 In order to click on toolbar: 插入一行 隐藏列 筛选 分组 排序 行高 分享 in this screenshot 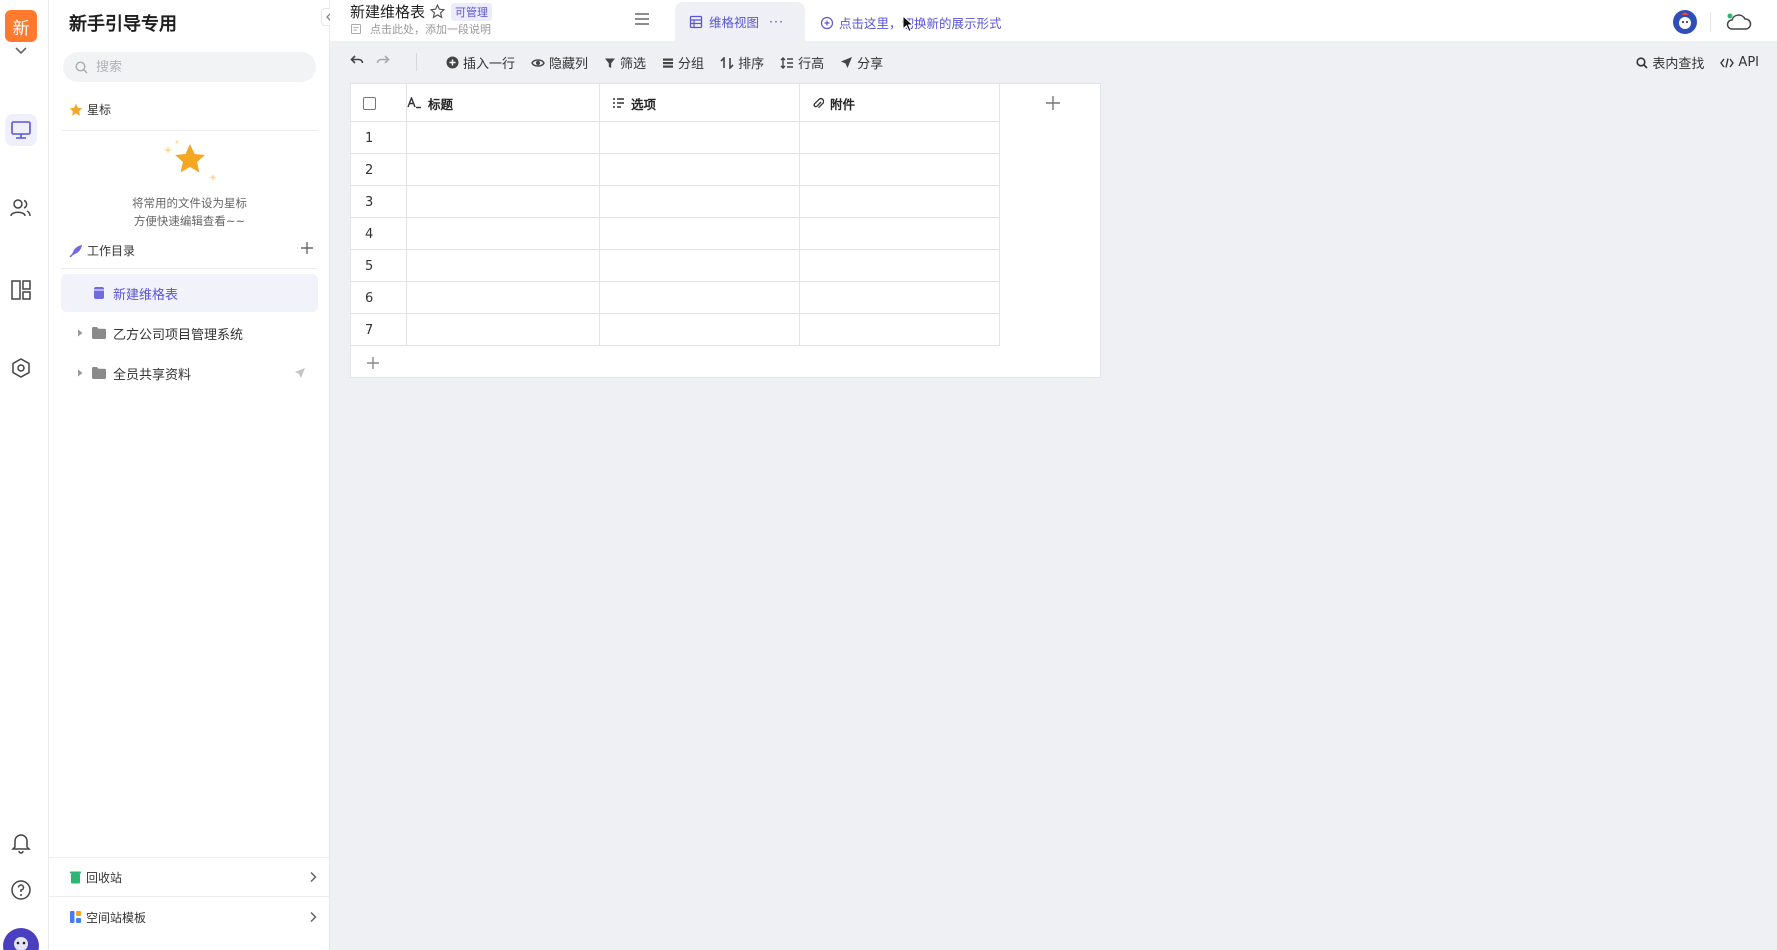, I will do `click(664, 62)`.